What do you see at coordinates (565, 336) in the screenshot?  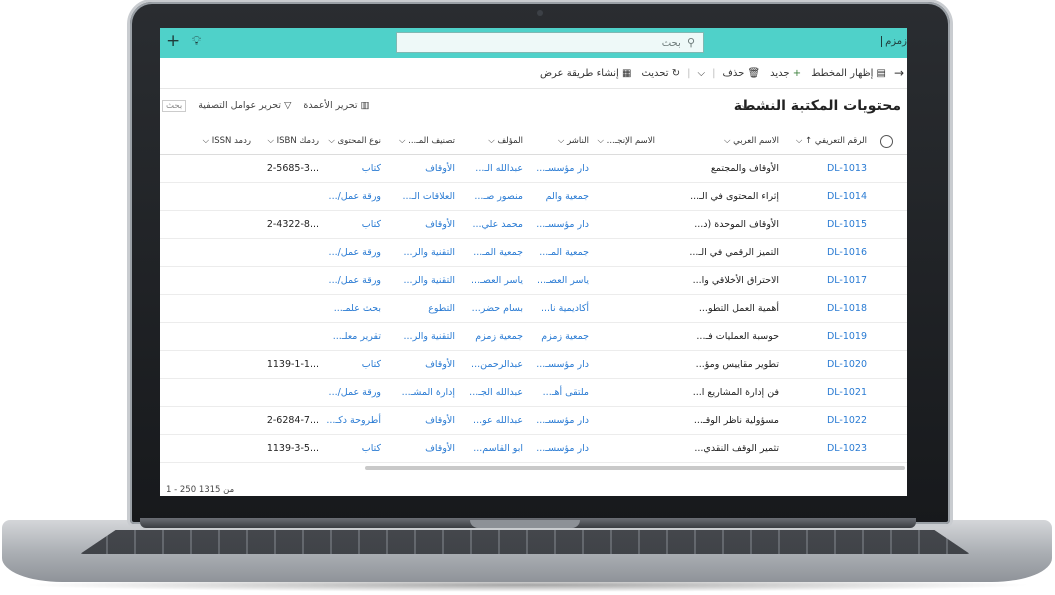 I see `cell-publisher: جمعية زمزم` at bounding box center [565, 336].